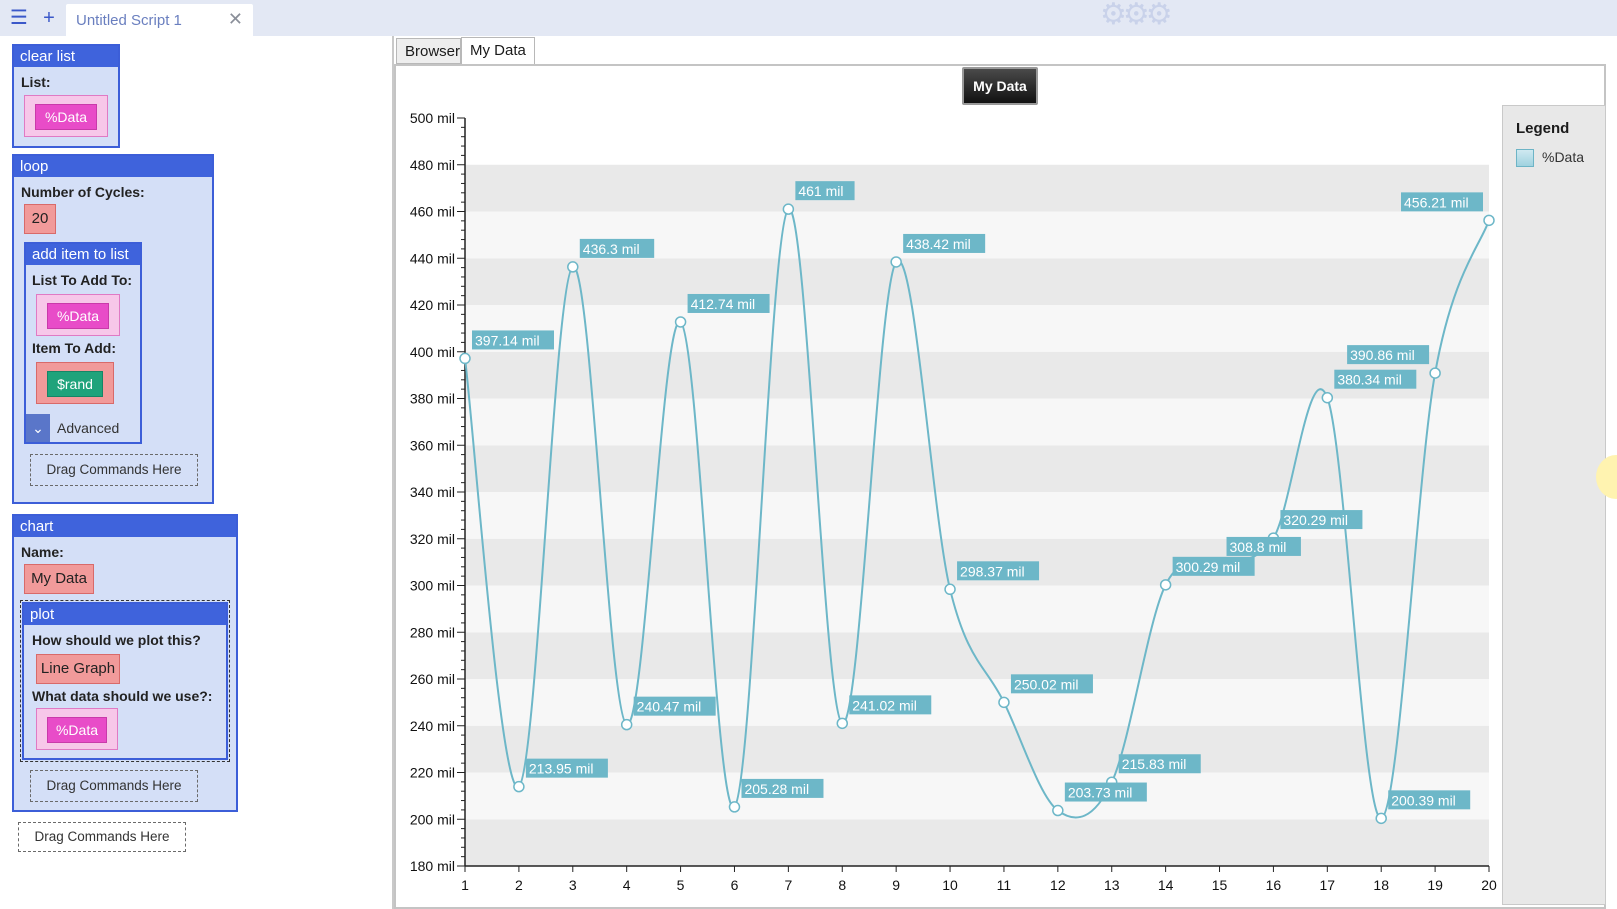  I want to click on data-label-text: 300.29 mil, so click(1208, 567).